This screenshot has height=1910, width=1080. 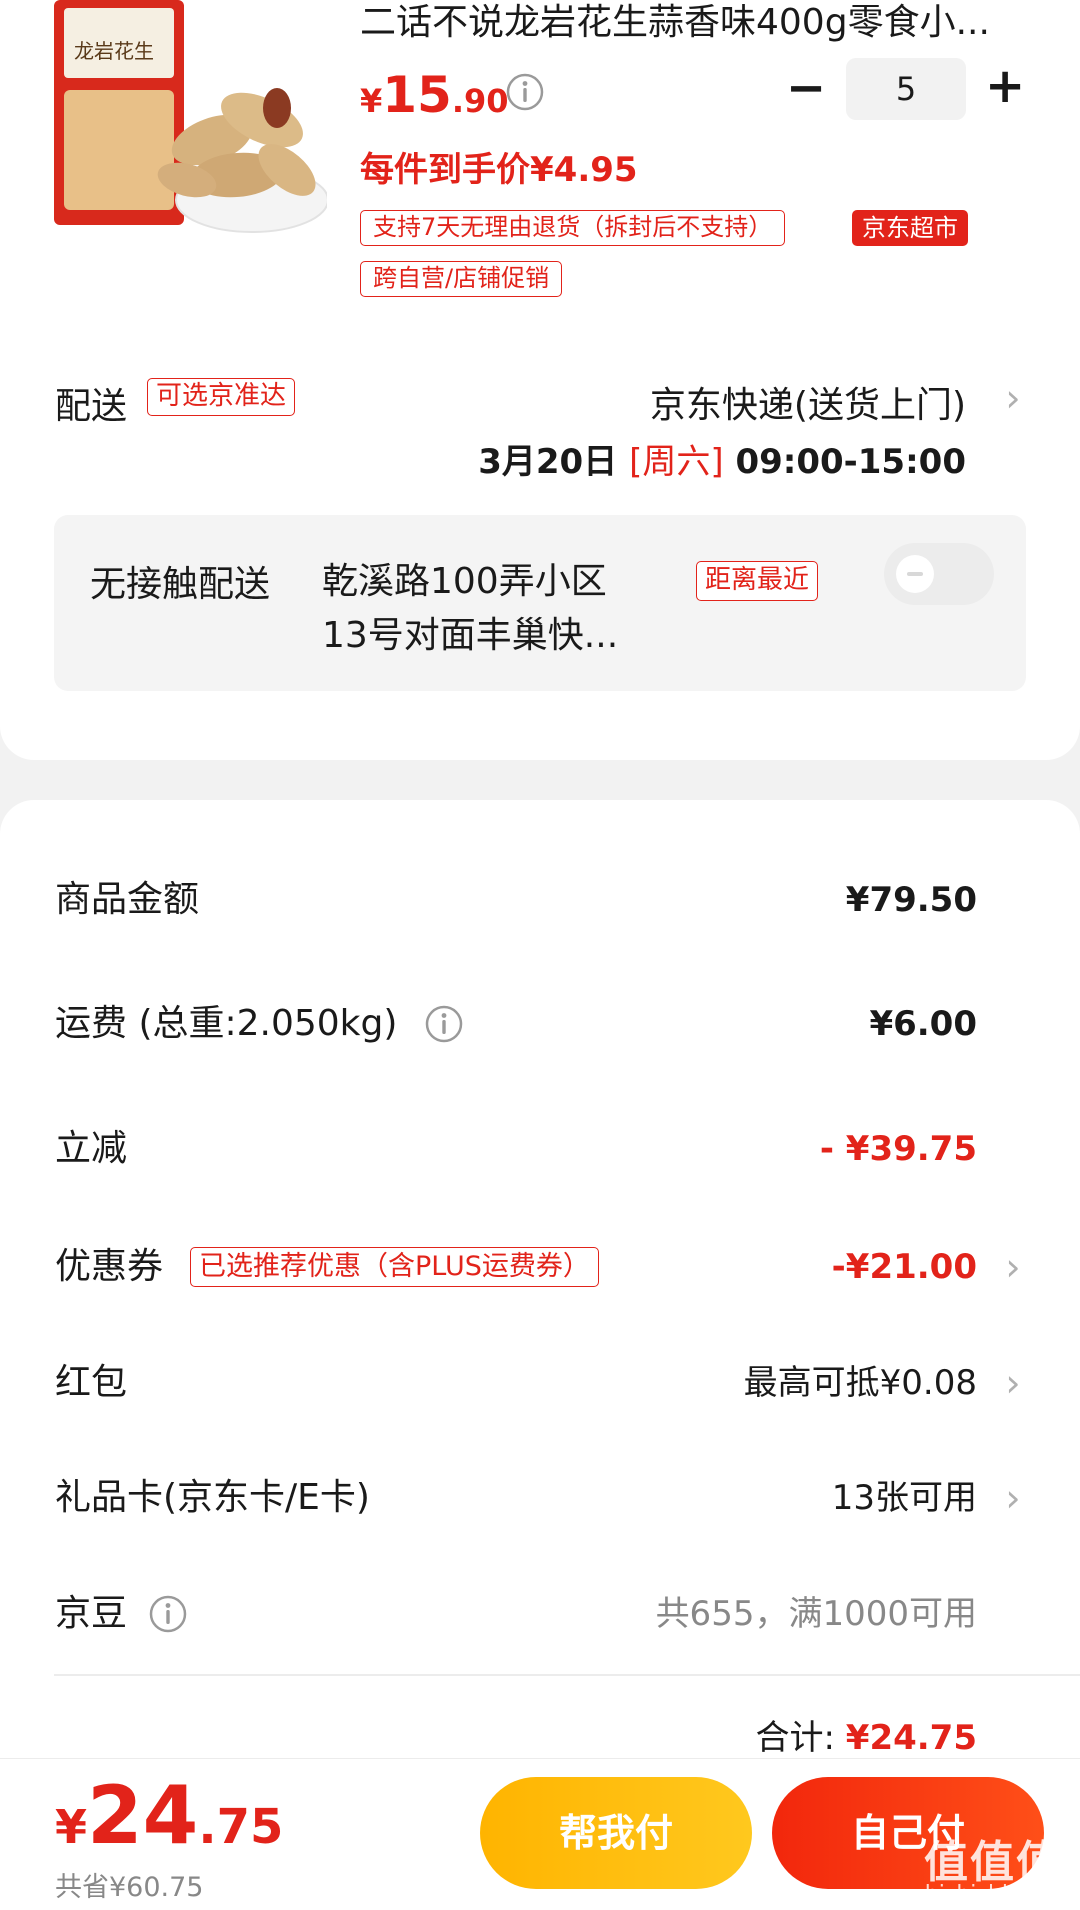 I want to click on gift-card-chevron-icon: ›, so click(x=1013, y=1498).